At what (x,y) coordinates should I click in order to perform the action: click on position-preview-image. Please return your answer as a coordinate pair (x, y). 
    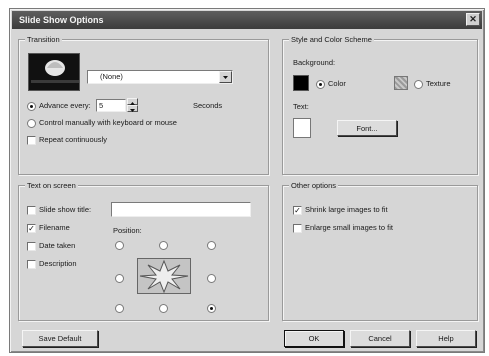
    Looking at the image, I should click on (164, 276).